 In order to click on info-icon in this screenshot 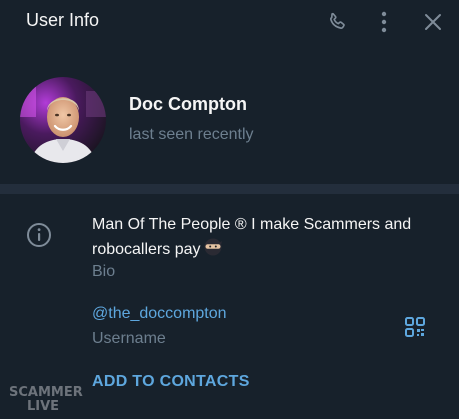, I will do `click(39, 235)`.